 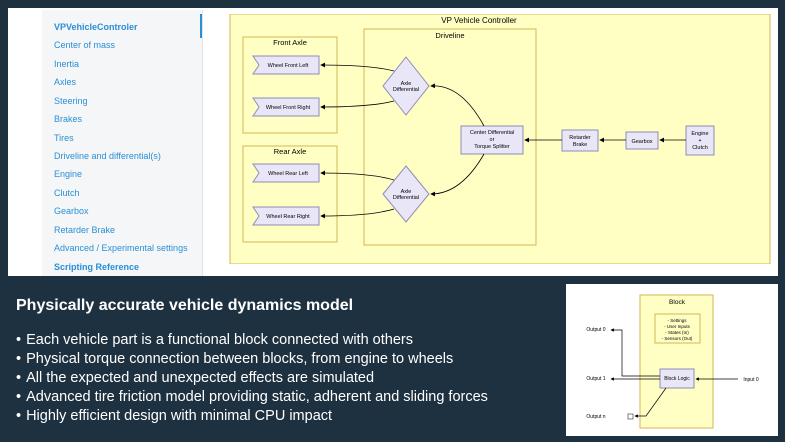 What do you see at coordinates (107, 156) in the screenshot?
I see `sidebar-item-driveline: Driveline and differential(s)` at bounding box center [107, 156].